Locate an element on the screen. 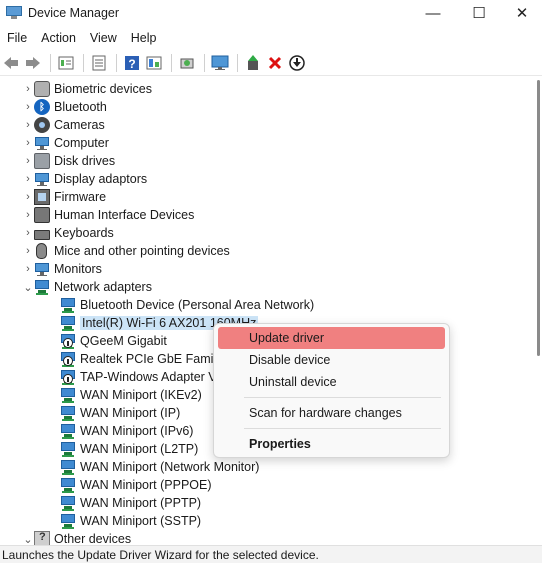 The width and height of the screenshot is (542, 563). tree-item-keyboards: › Keyboards is located at coordinates (68, 233).